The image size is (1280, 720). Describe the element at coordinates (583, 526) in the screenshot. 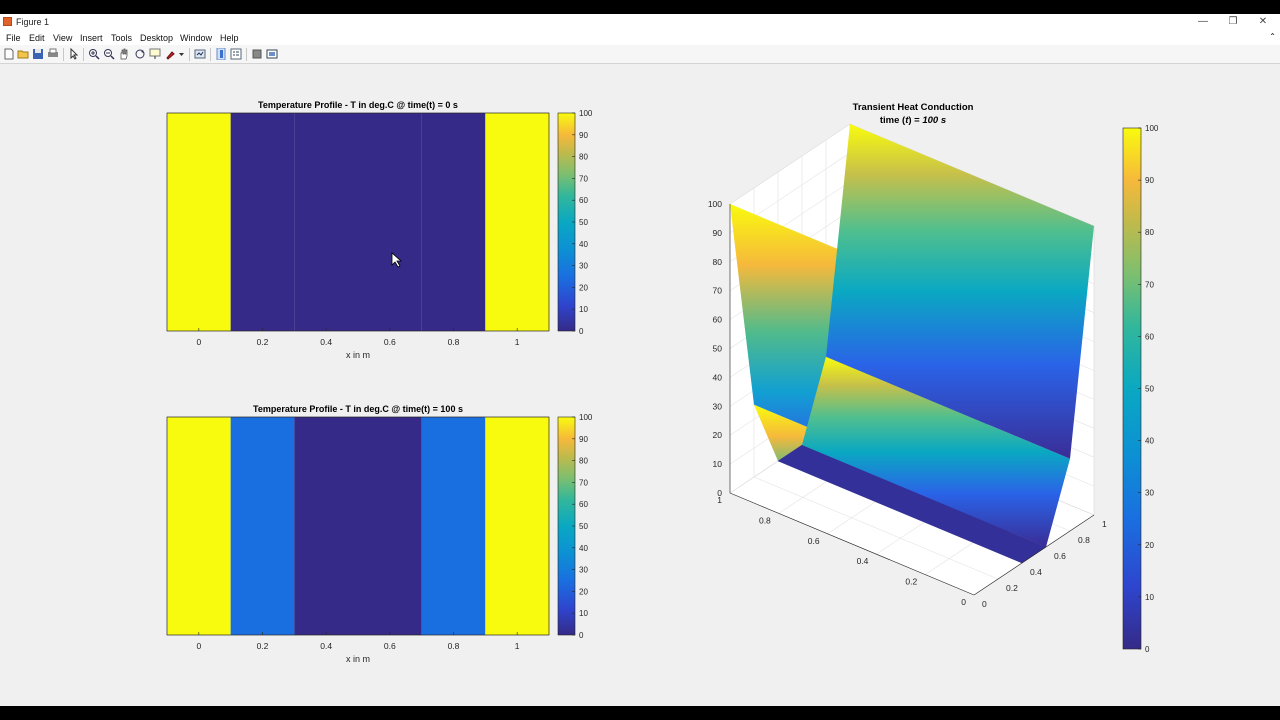

I see `hm1-colorbar-tick-label: 50` at that location.